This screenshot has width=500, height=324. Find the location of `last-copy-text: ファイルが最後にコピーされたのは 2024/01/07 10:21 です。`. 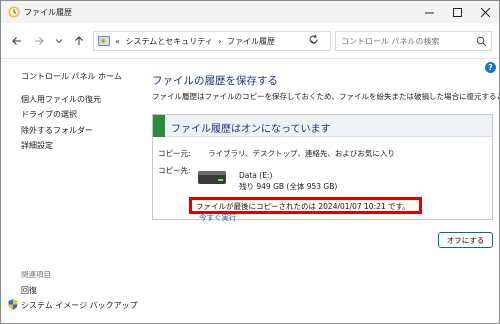

last-copy-text: ファイルが最後にコピーされたのは 2024/01/07 10:21 です。 is located at coordinates (303, 206).